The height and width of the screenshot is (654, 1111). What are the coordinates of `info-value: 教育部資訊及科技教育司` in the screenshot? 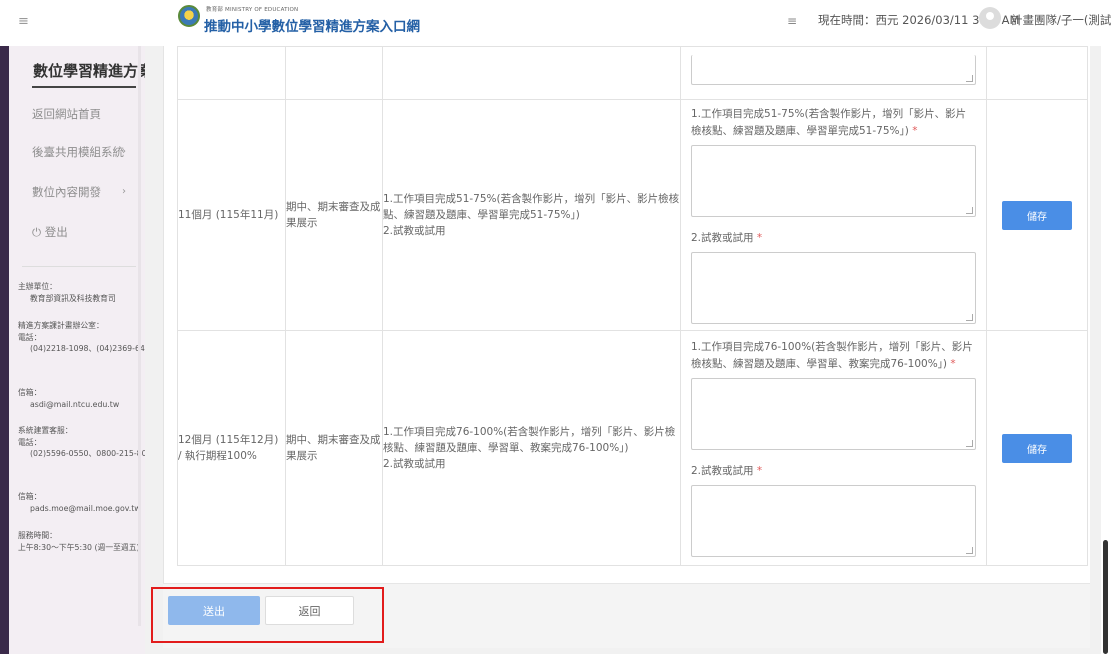 It's located at (73, 298).